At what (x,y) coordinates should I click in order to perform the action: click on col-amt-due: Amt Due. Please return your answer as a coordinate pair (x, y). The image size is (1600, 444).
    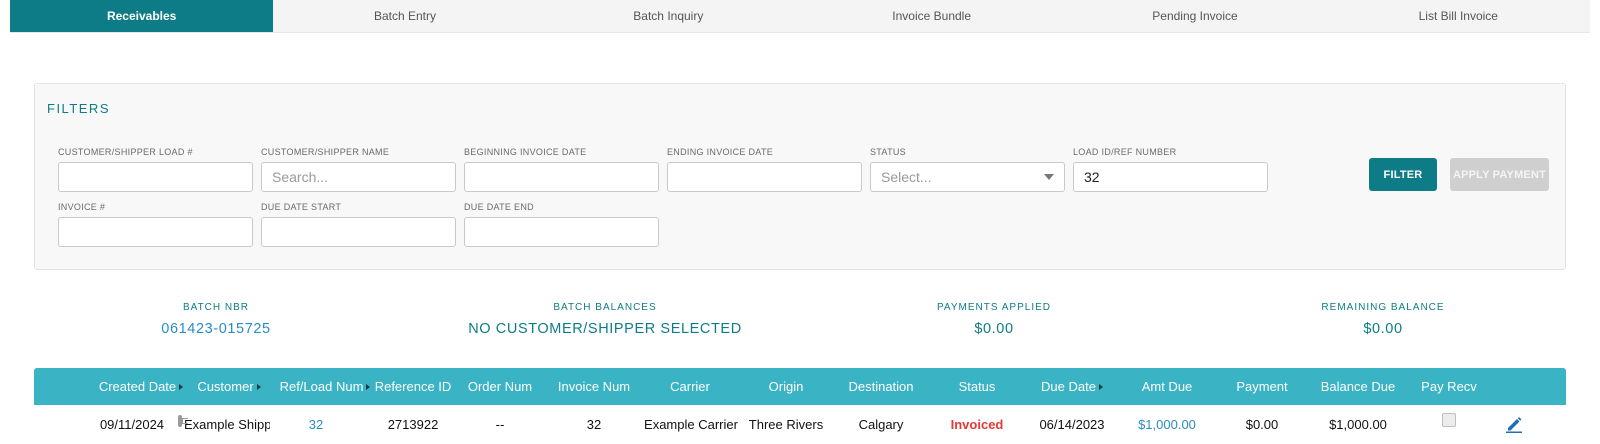
    Looking at the image, I should click on (1167, 386).